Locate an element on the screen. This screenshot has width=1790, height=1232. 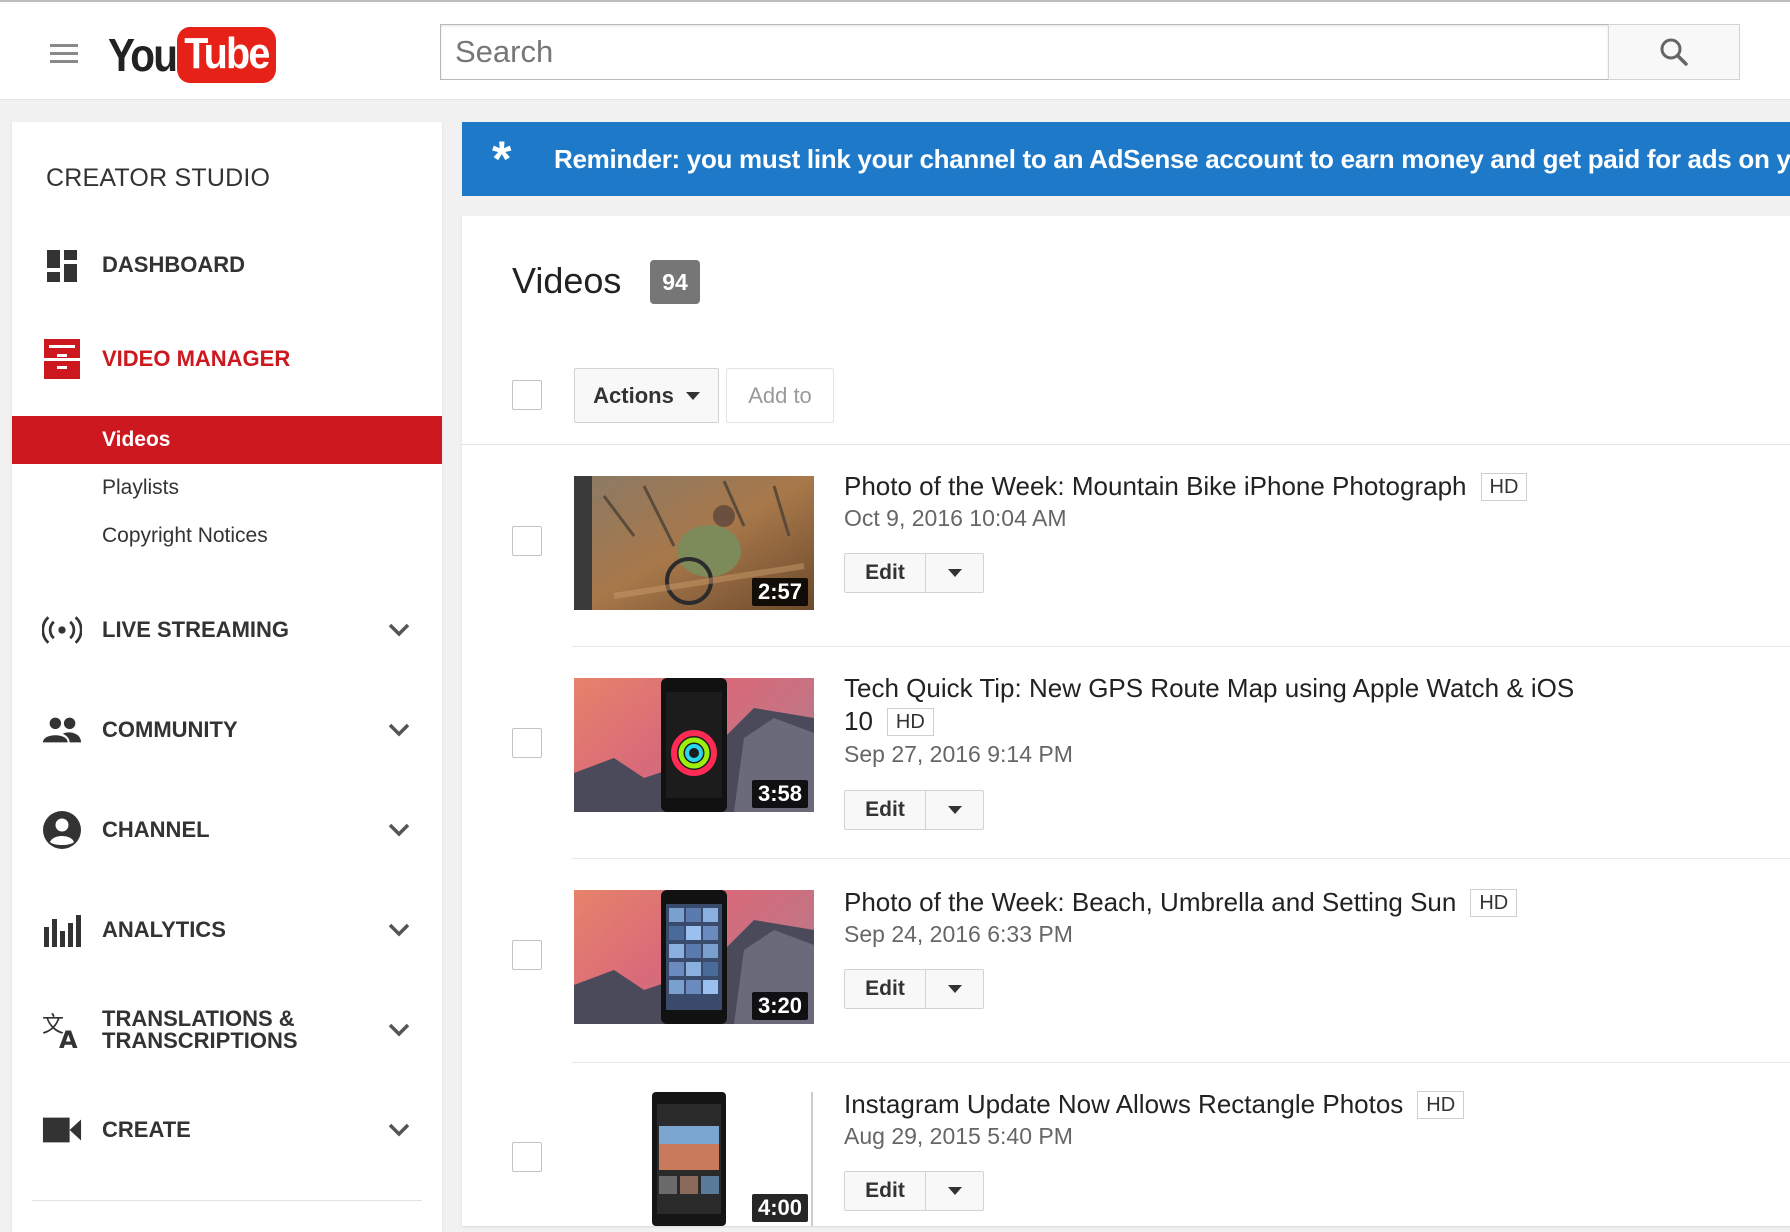
sidebar-item-label: TRANSLATIONS & TRANSCRIPTIONS is located at coordinates (200, 1030).